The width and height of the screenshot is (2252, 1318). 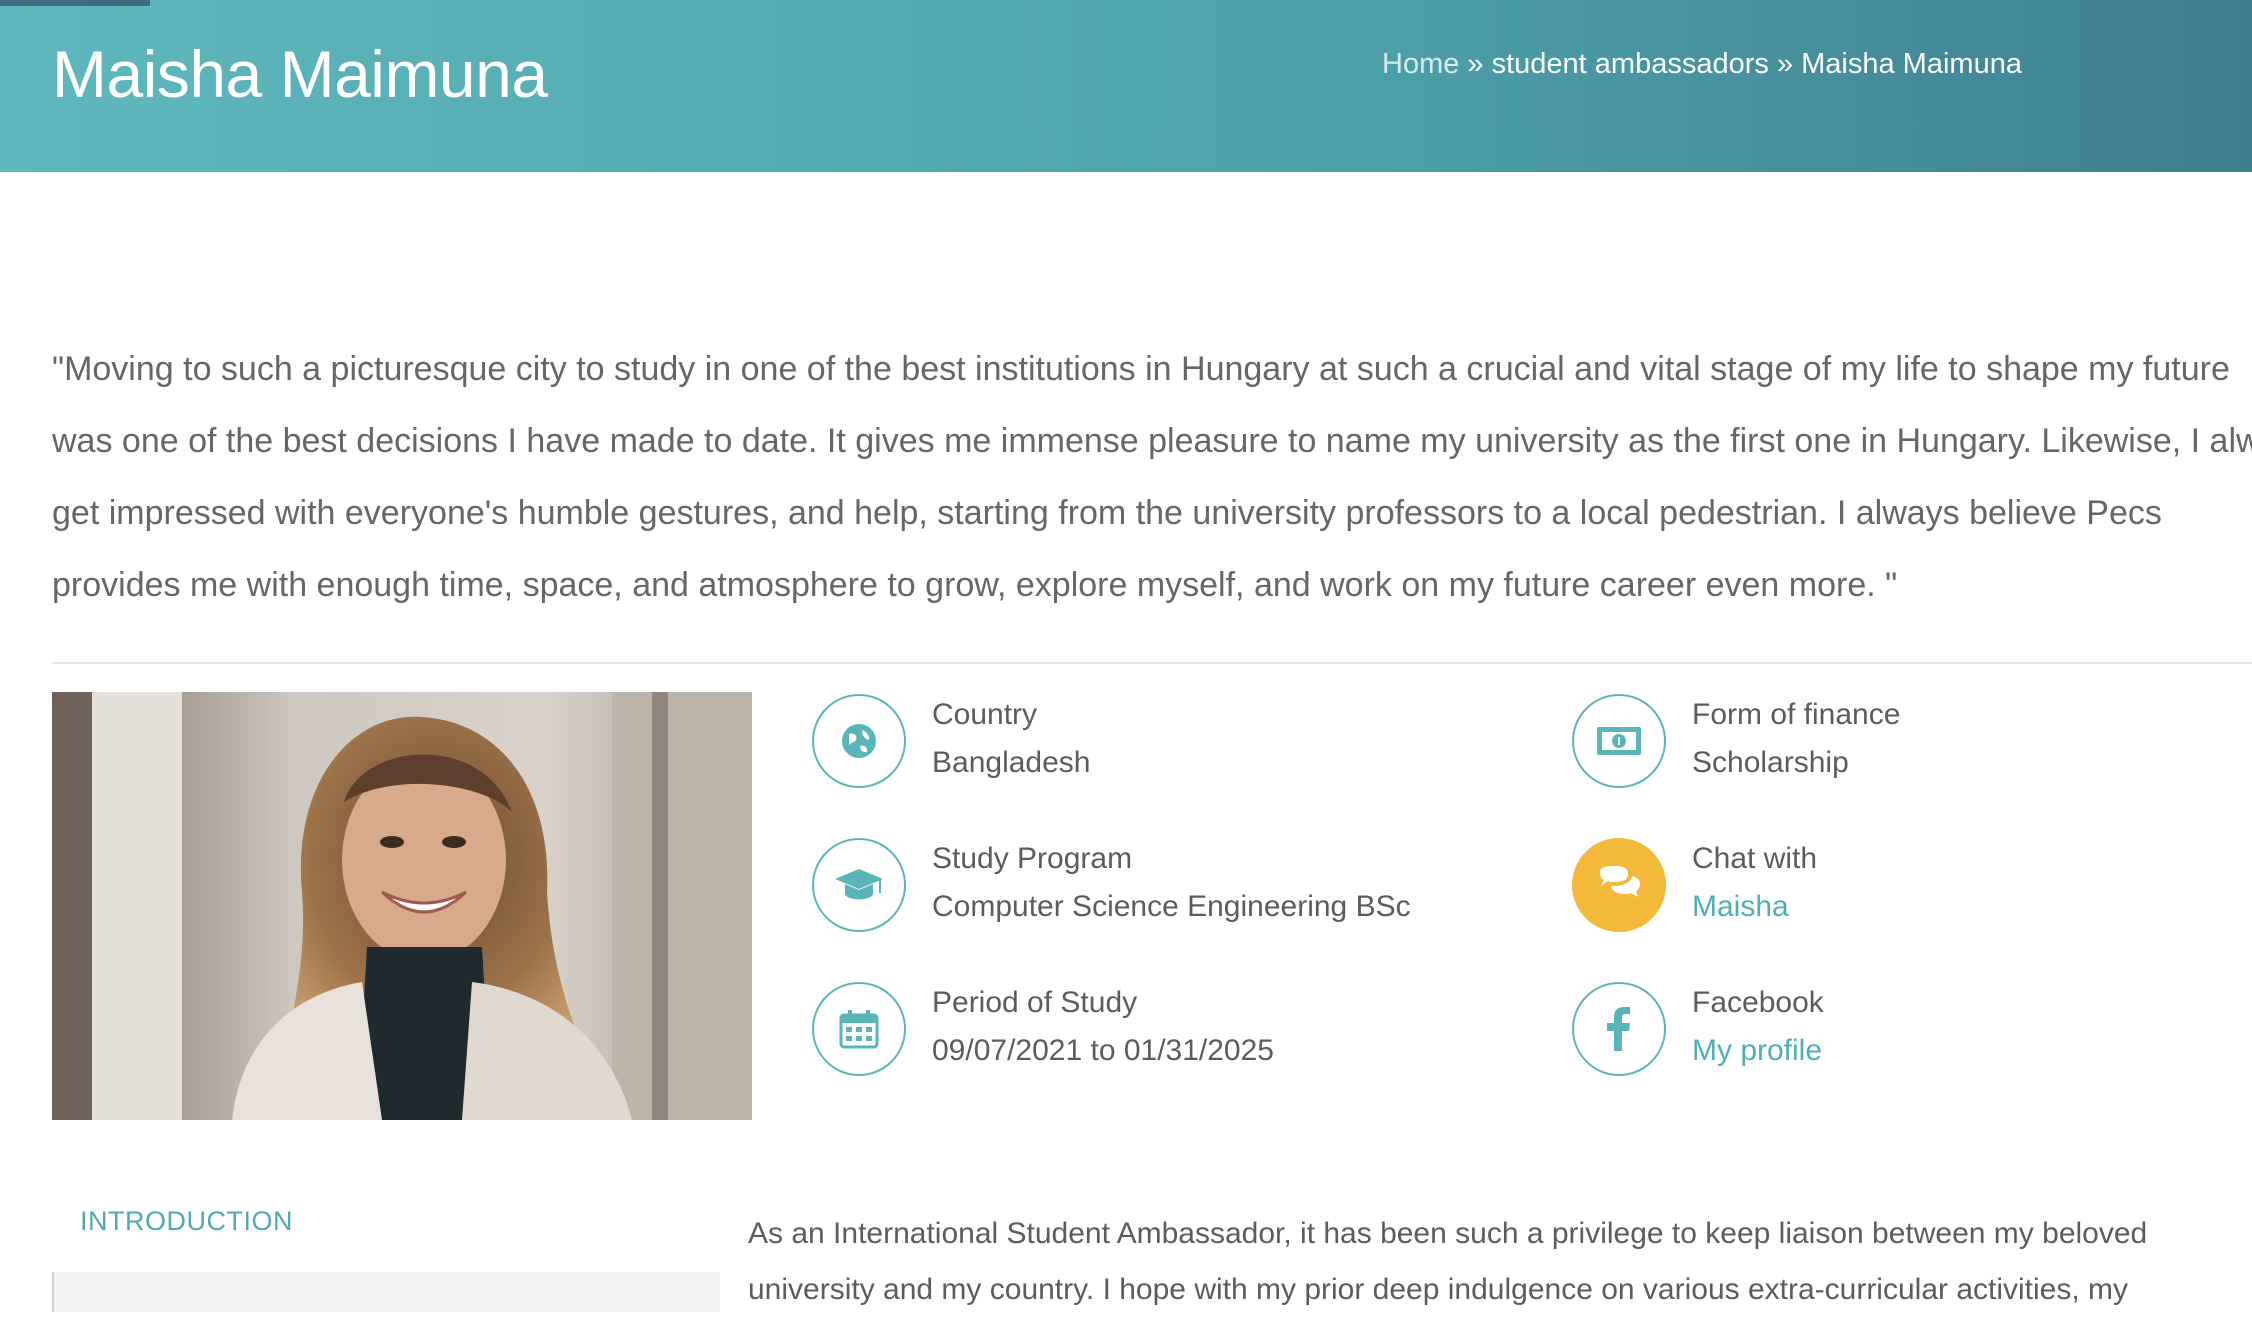 I want to click on study-program-label: Study Program, so click(x=1032, y=858).